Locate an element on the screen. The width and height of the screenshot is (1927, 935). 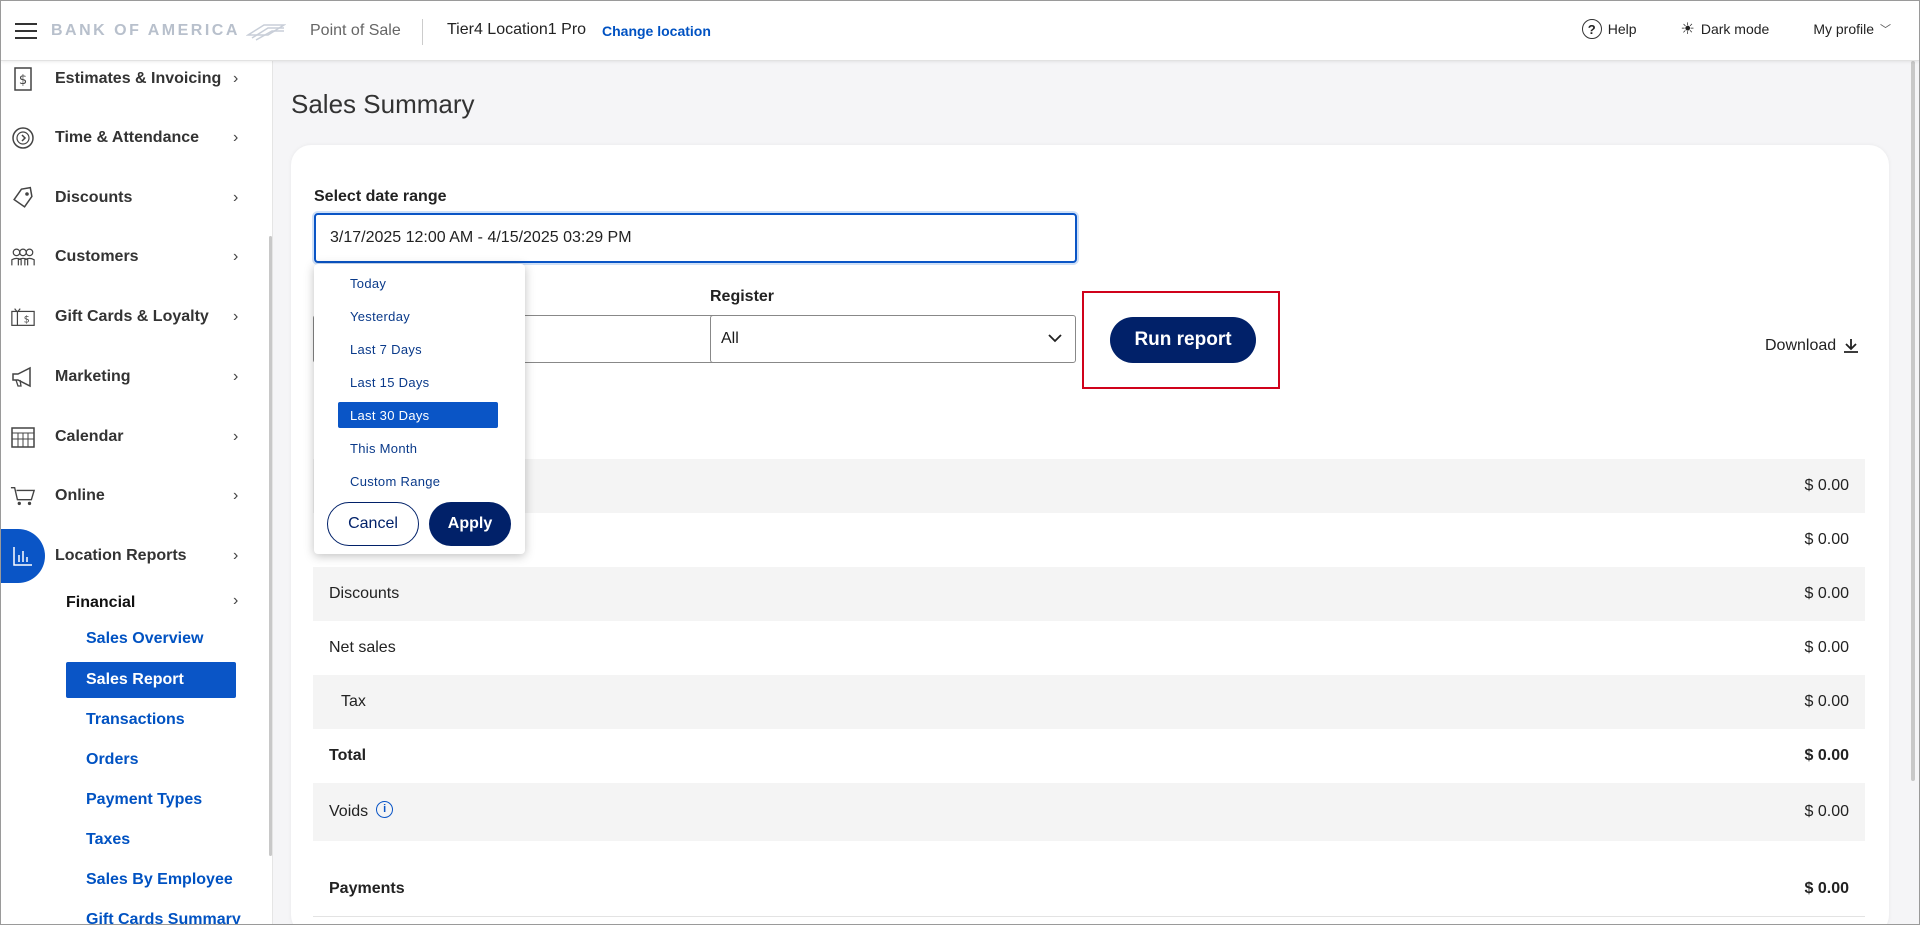
location-name: Tier4 Location1 Pro is located at coordinates (517, 29).